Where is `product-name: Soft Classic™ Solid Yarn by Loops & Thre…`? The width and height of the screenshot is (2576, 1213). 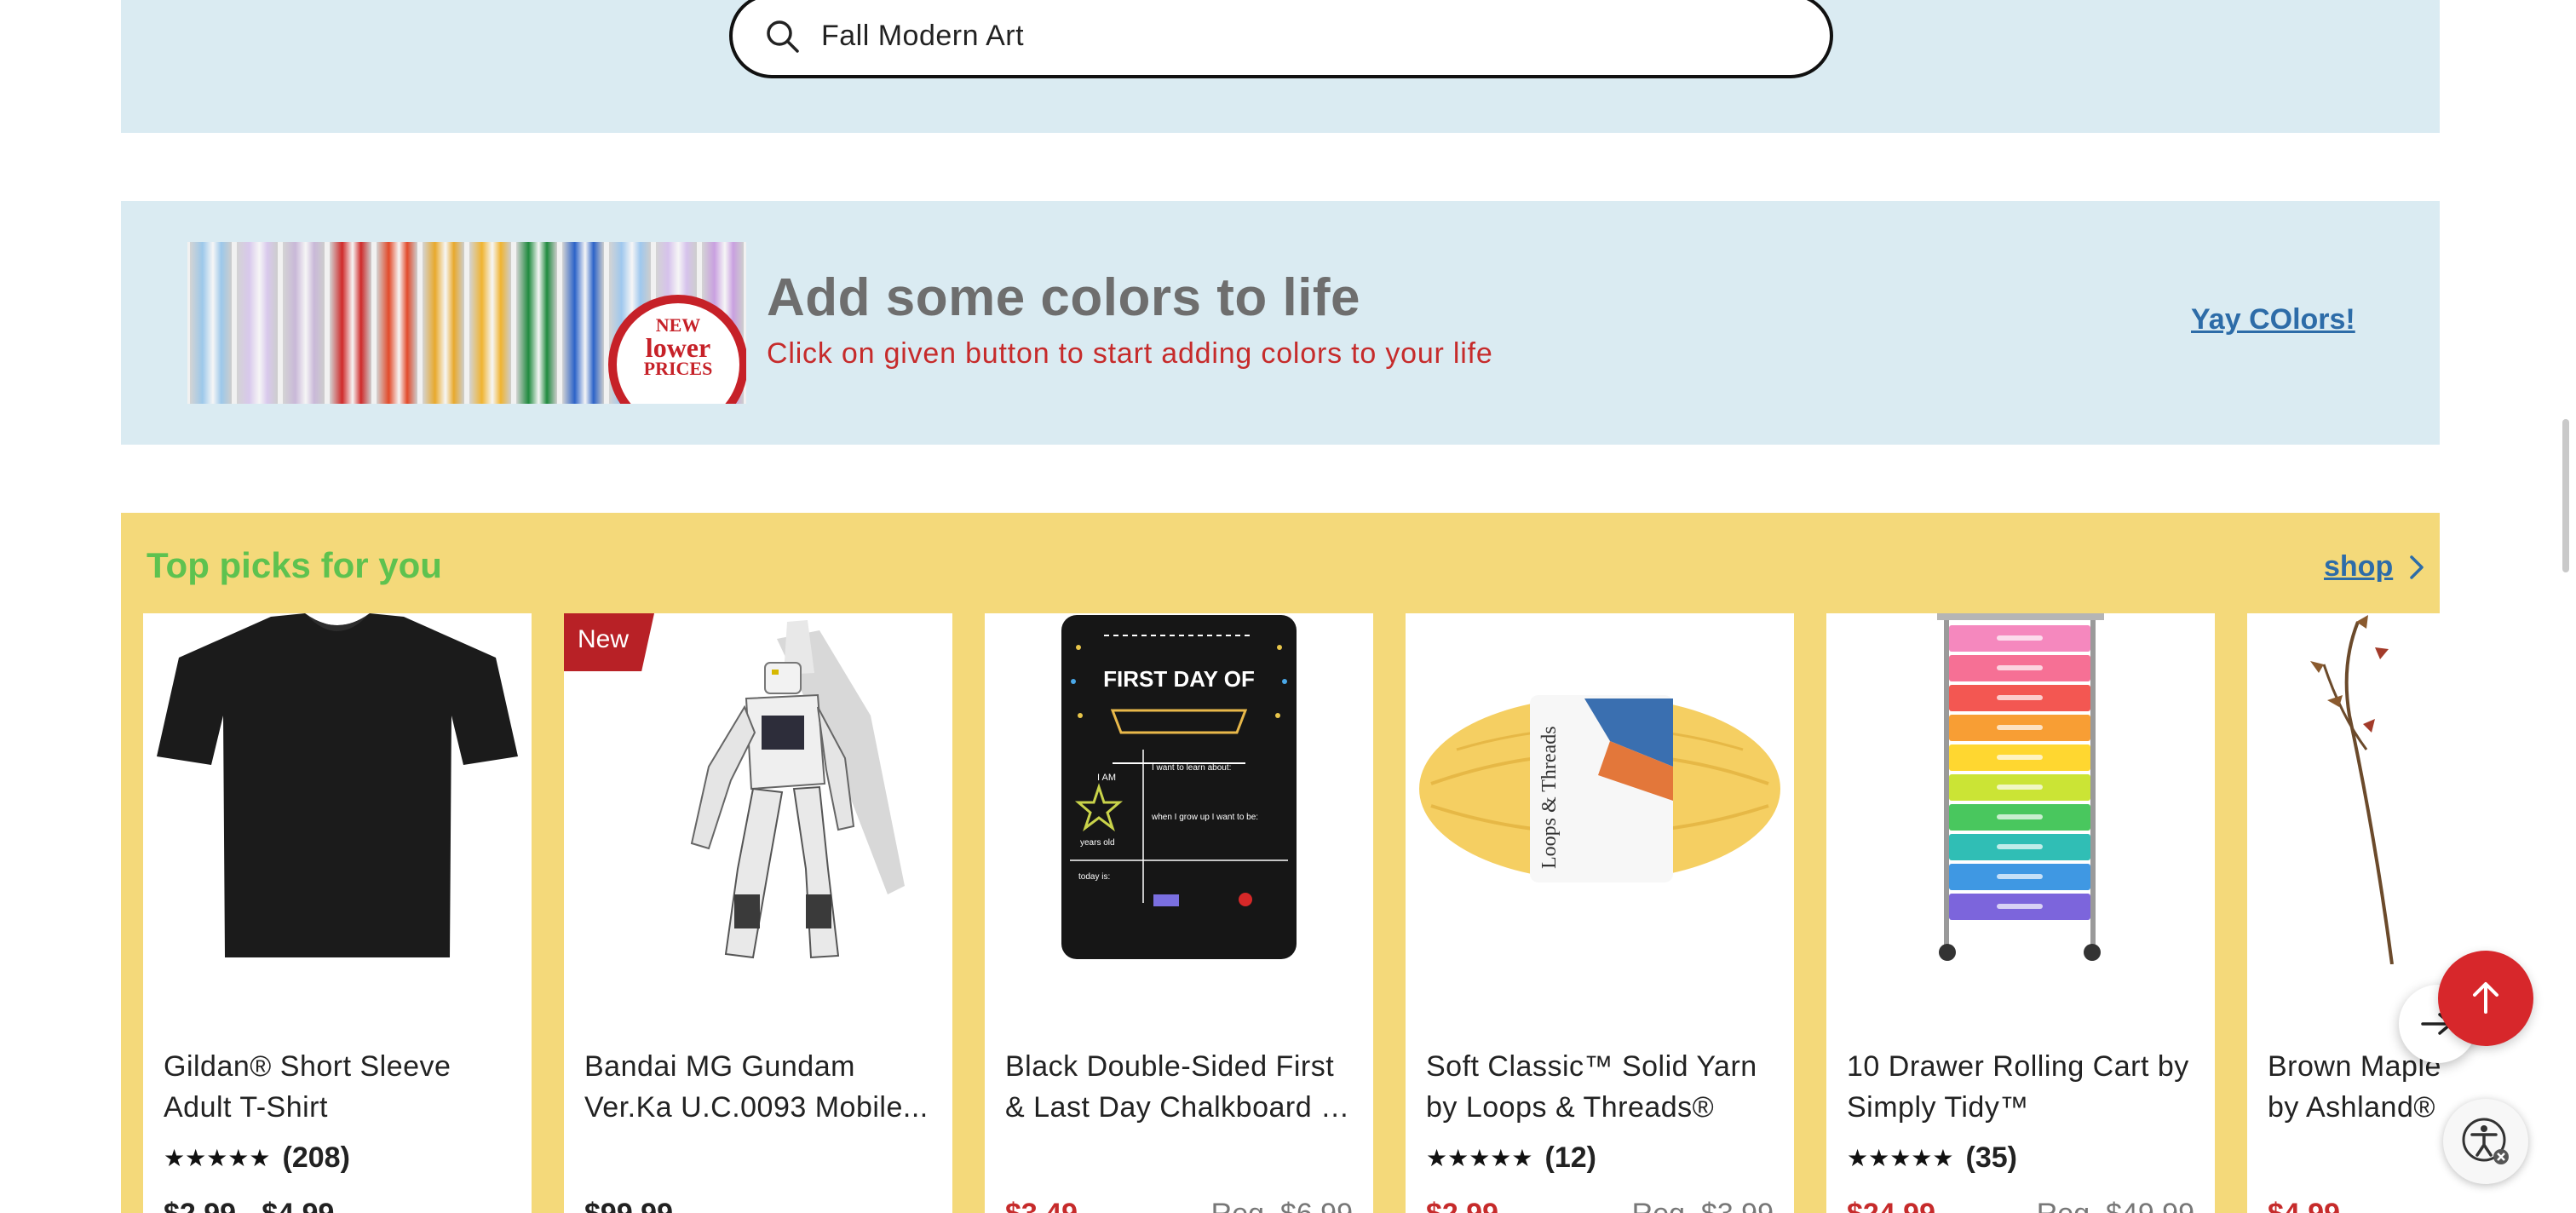
product-name: Soft Classic™ Solid Yarn by Loops & Thre… is located at coordinates (1601, 1087).